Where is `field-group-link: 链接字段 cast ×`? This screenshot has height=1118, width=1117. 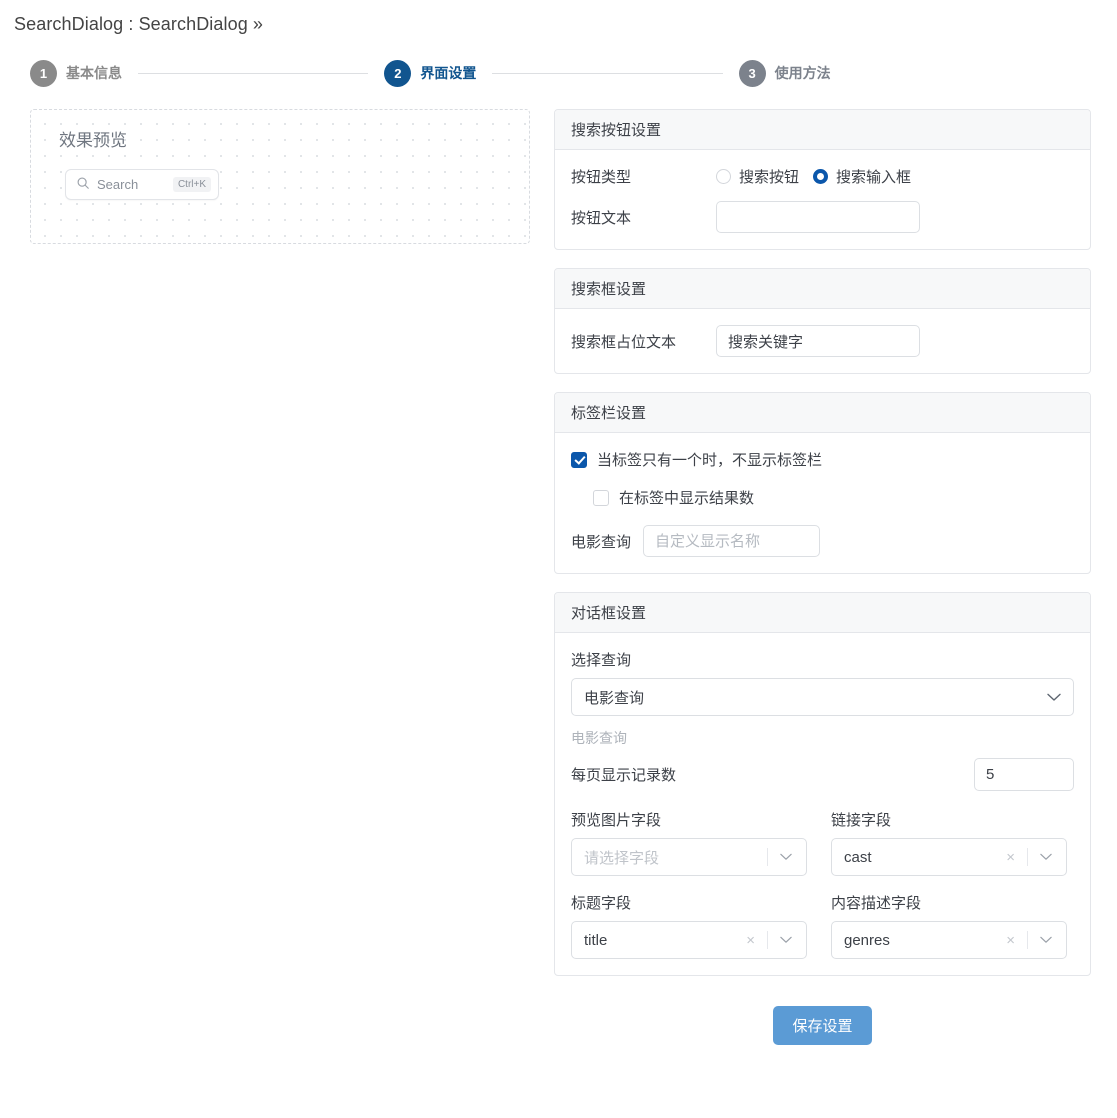
field-group-link: 链接字段 cast × is located at coordinates (949, 842).